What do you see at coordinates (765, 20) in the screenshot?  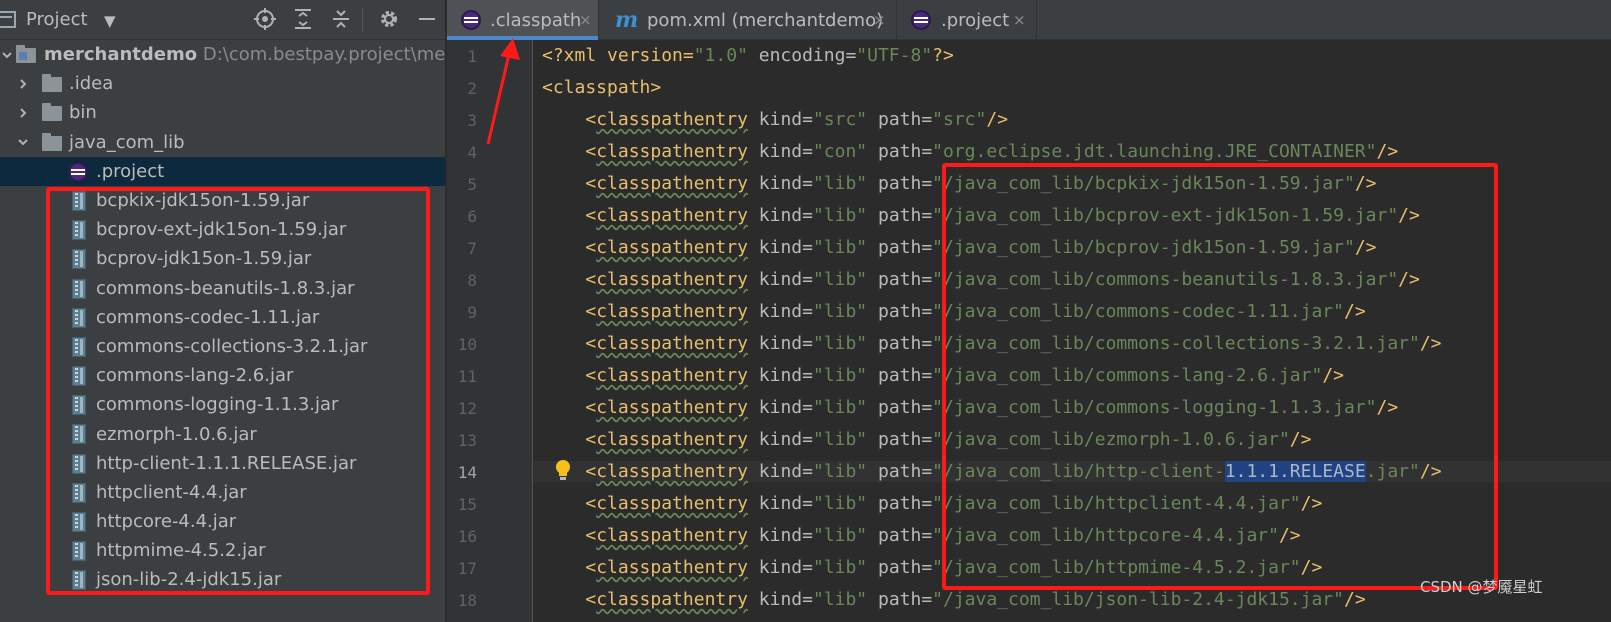 I see `tab-label: pom.xml (merchantdemo)` at bounding box center [765, 20].